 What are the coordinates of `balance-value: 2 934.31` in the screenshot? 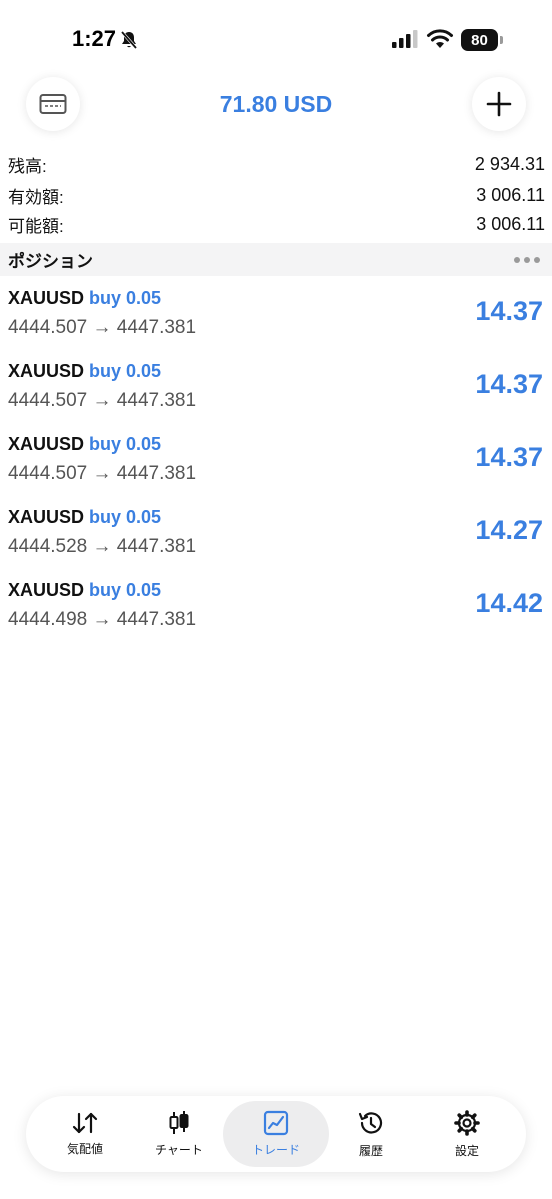 It's located at (509, 163).